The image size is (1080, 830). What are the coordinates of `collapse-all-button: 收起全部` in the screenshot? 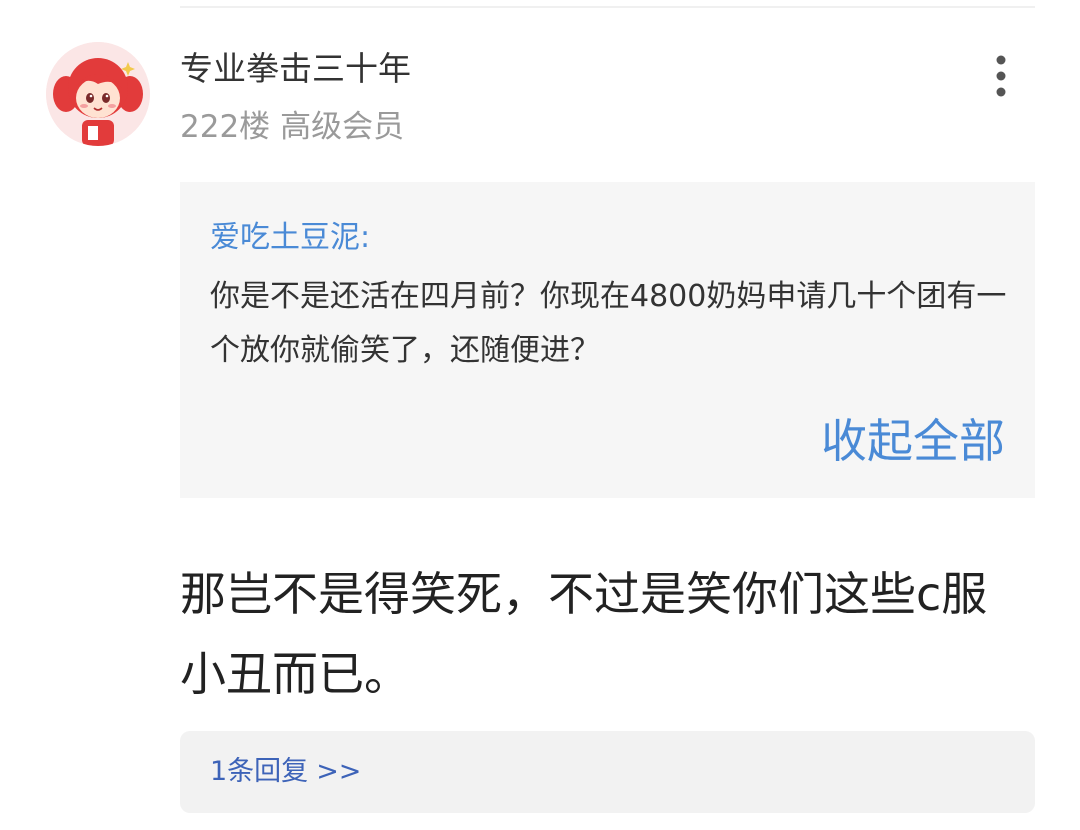 It's located at (913, 441).